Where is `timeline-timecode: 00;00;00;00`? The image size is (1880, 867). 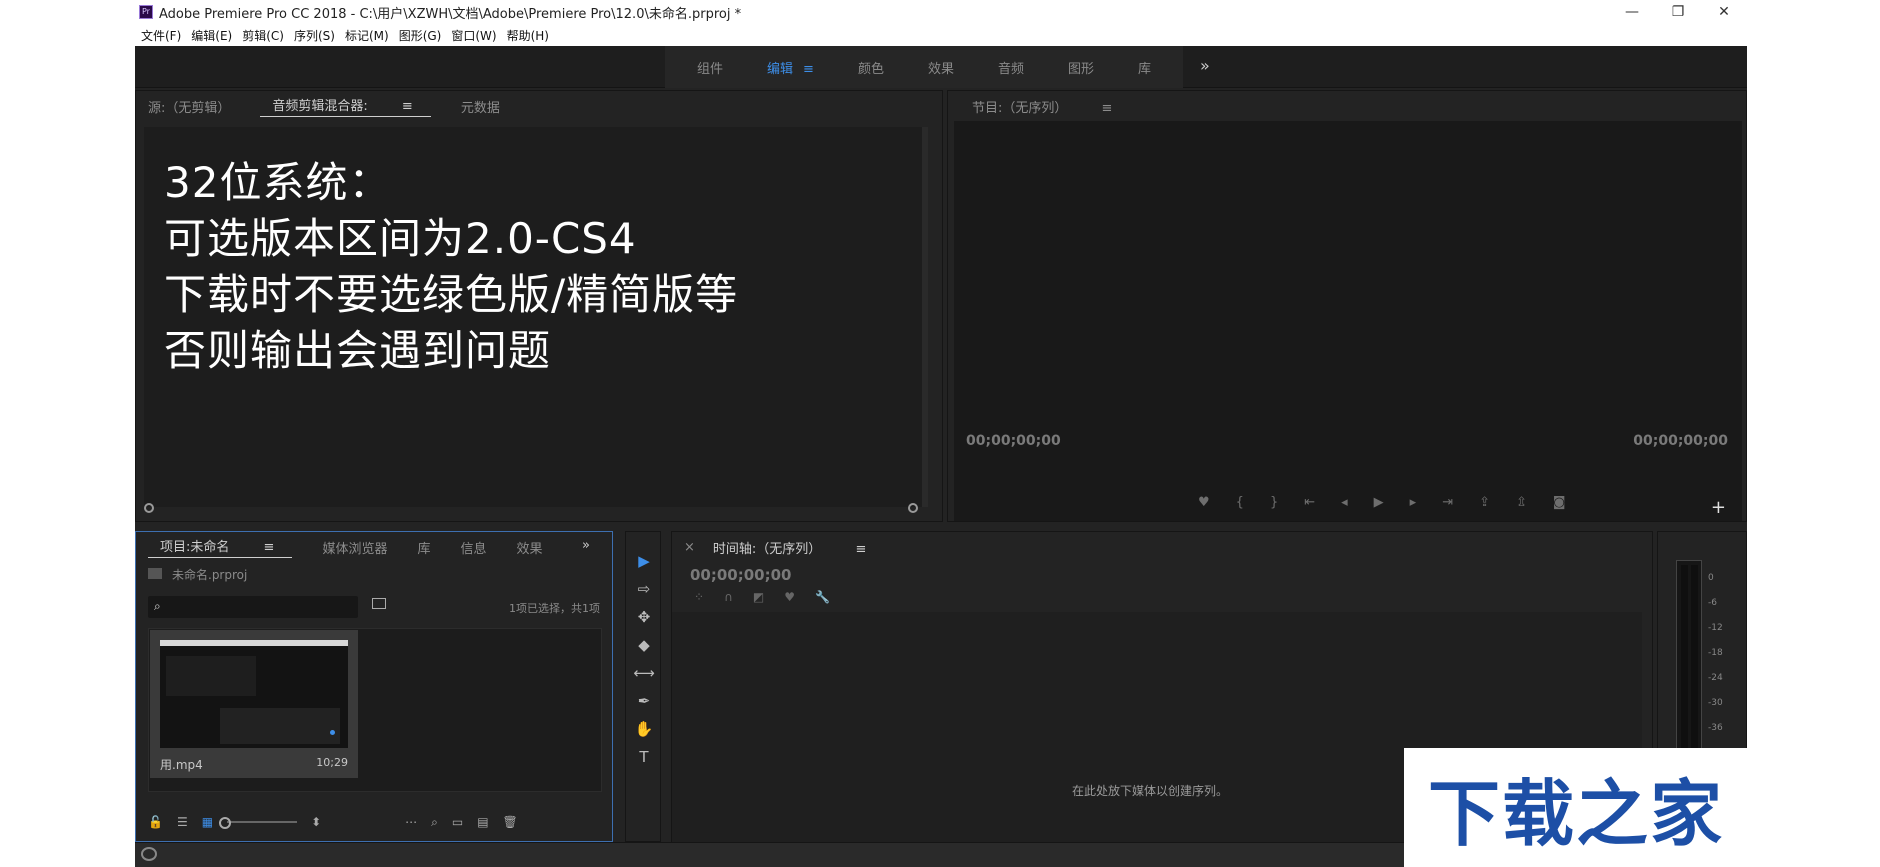 timeline-timecode: 00;00;00;00 is located at coordinates (741, 575).